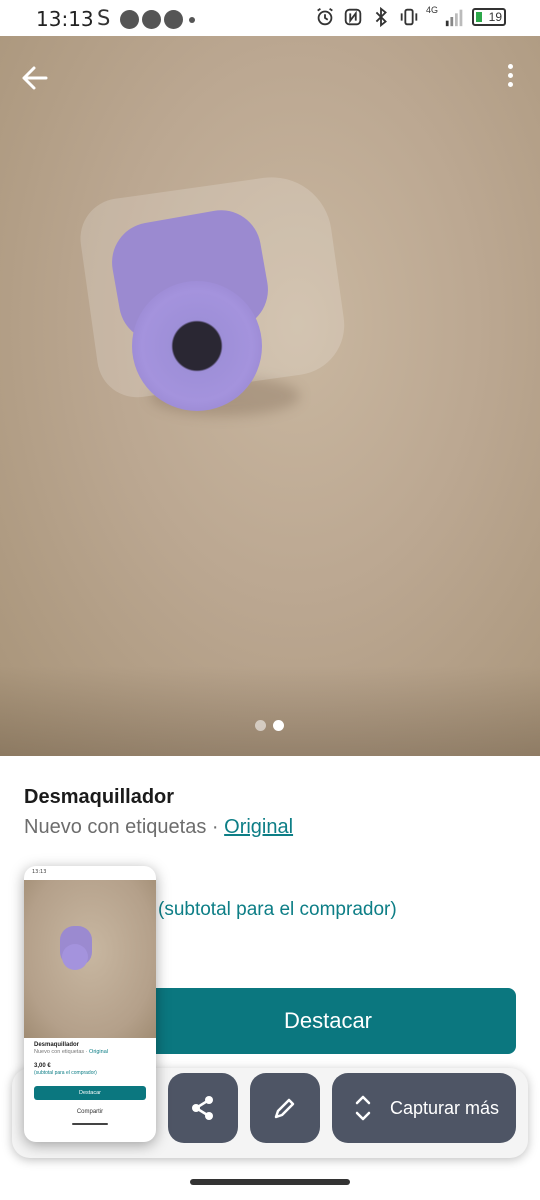 This screenshot has width=540, height=1200. I want to click on gesture-nav-bar, so click(270, 1182).